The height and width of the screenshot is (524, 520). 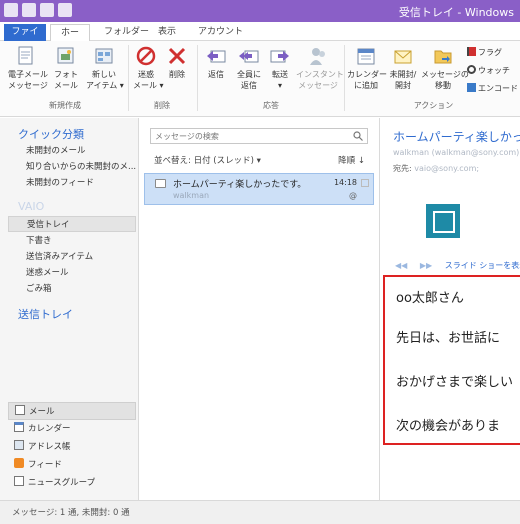 What do you see at coordinates (403, 68) in the screenshot?
I see `unread-read-button: 未開封/ 開封` at bounding box center [403, 68].